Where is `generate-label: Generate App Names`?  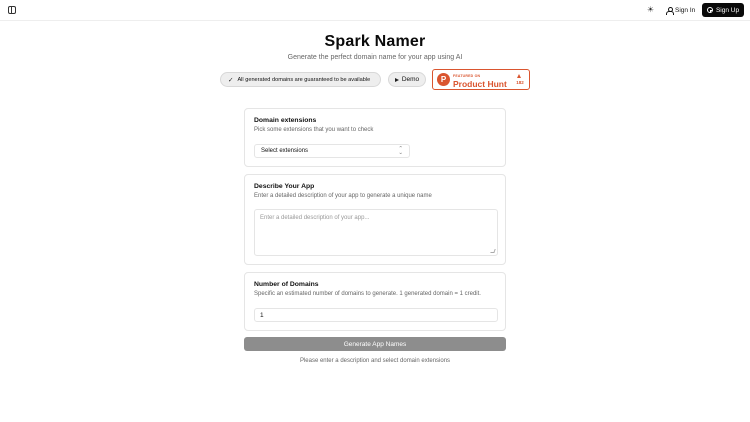
generate-label: Generate App Names is located at coordinates (375, 344).